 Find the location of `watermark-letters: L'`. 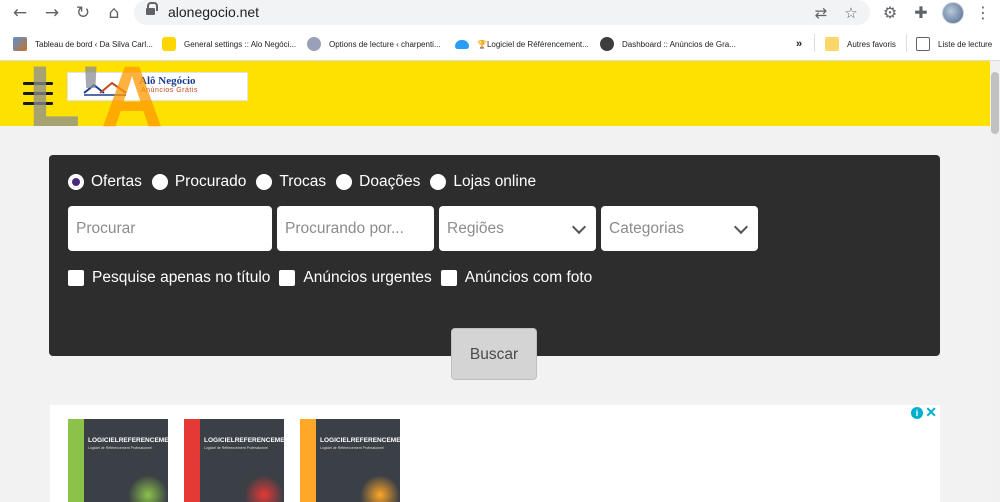

watermark-letters: L' is located at coordinates (64, 97).